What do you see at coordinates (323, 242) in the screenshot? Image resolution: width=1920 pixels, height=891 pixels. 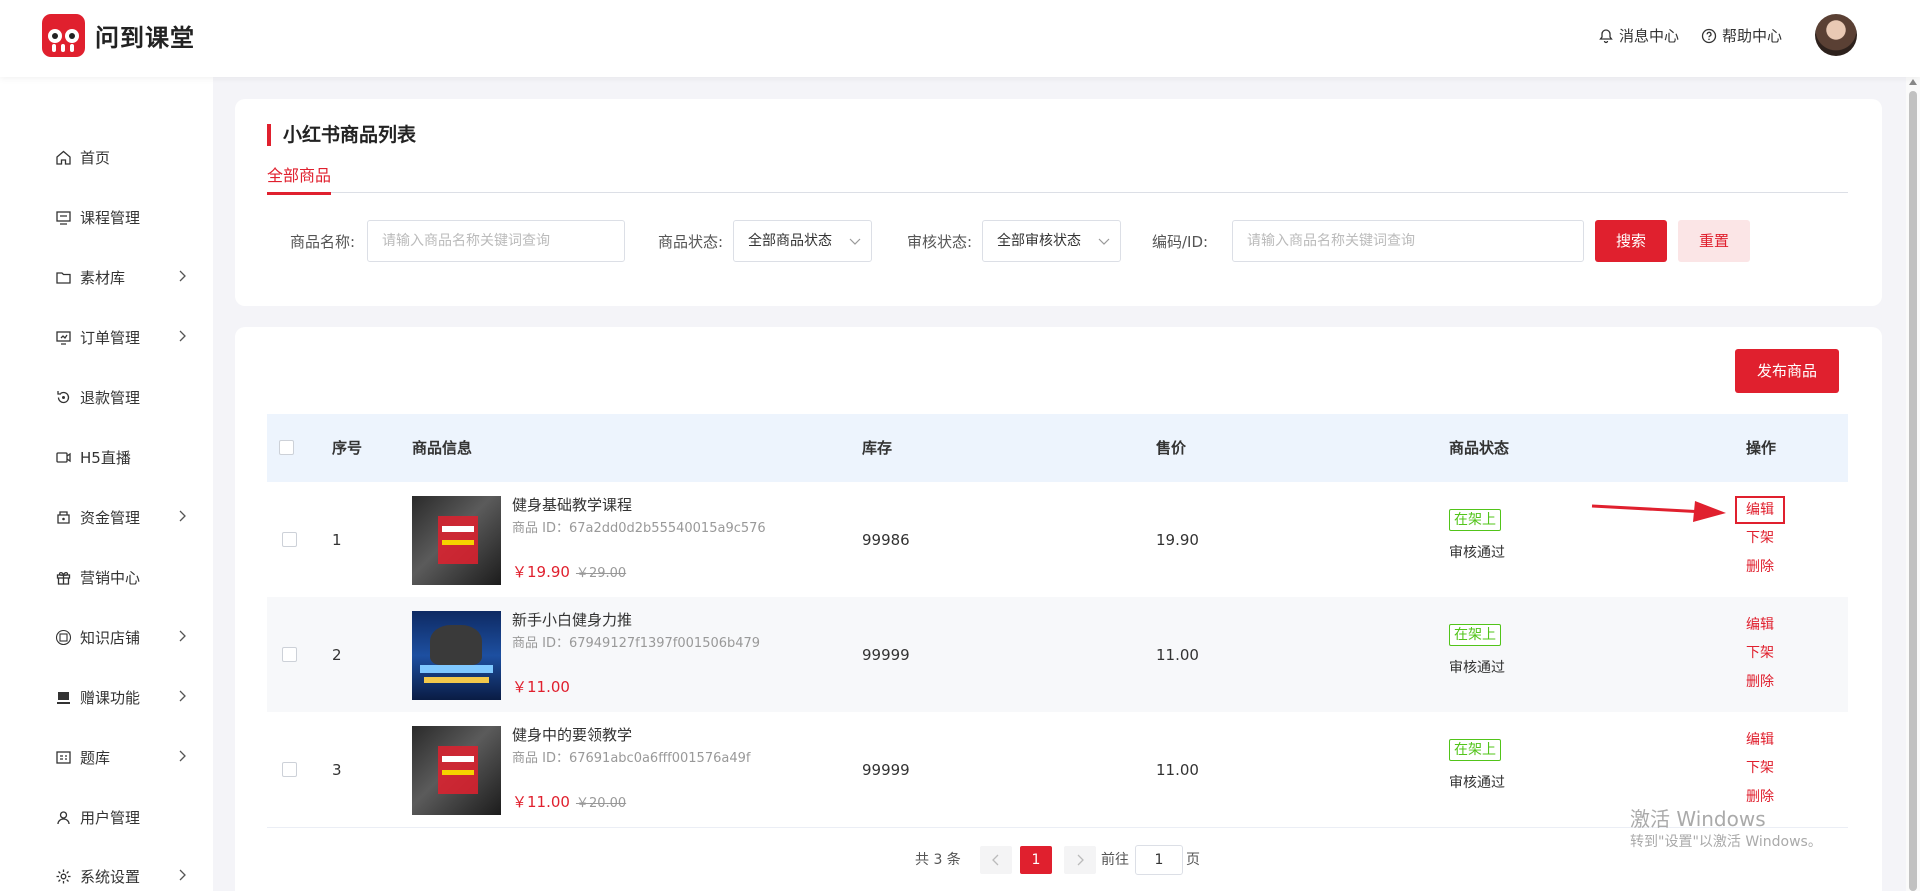 I see `product-name-label: 商品名称:` at bounding box center [323, 242].